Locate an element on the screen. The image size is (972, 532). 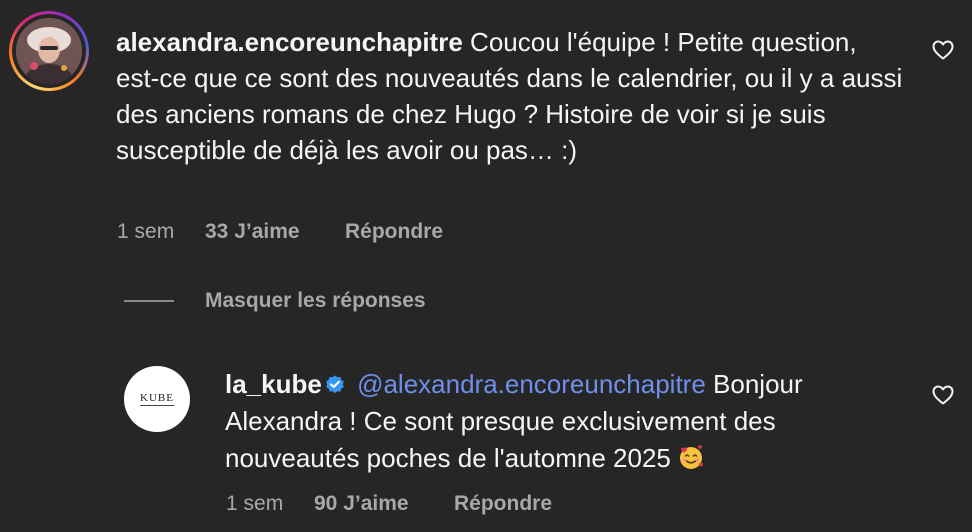
comment-likes-wrap: 33 J’aime is located at coordinates (252, 232).